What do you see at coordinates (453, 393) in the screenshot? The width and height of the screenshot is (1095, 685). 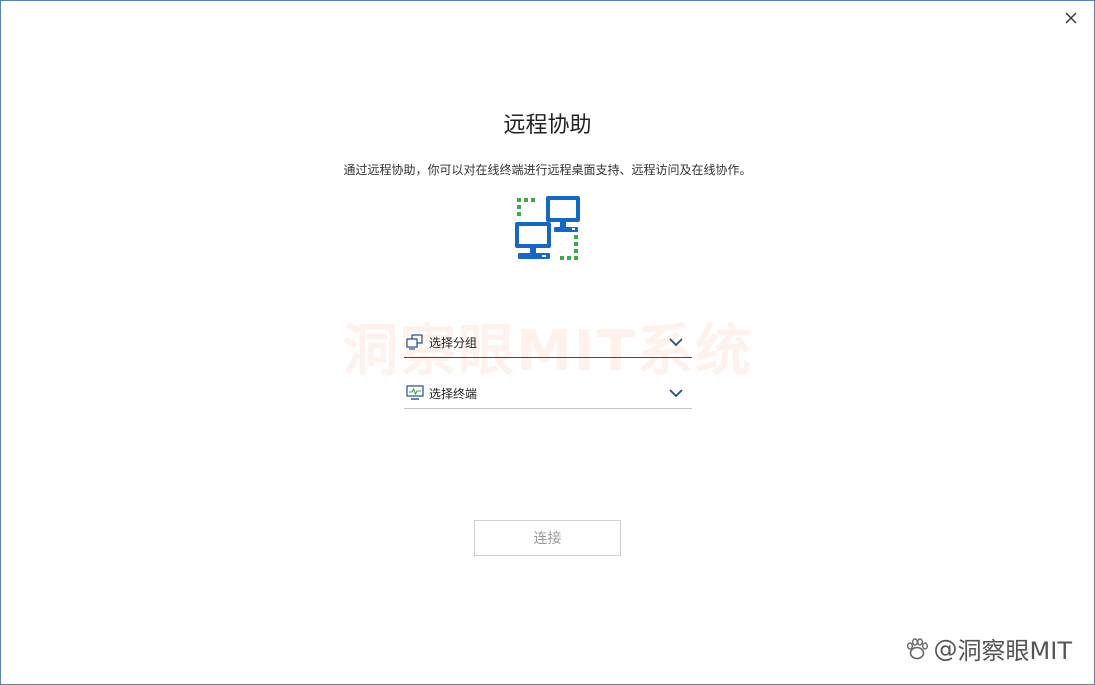 I see `terminal-select-label: 选择终端` at bounding box center [453, 393].